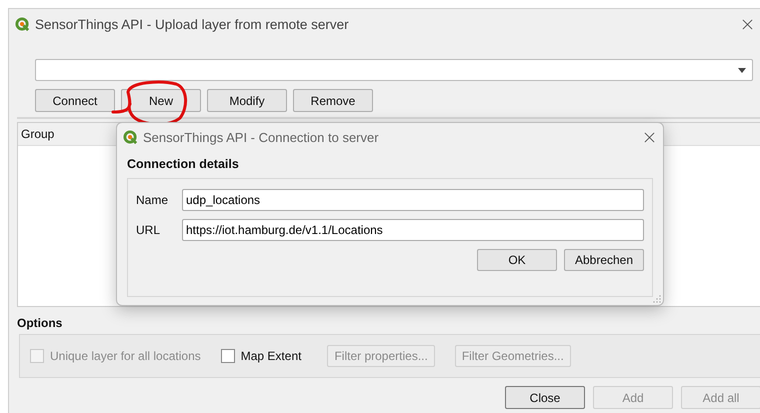  I want to click on connection-button: New, so click(161, 100).